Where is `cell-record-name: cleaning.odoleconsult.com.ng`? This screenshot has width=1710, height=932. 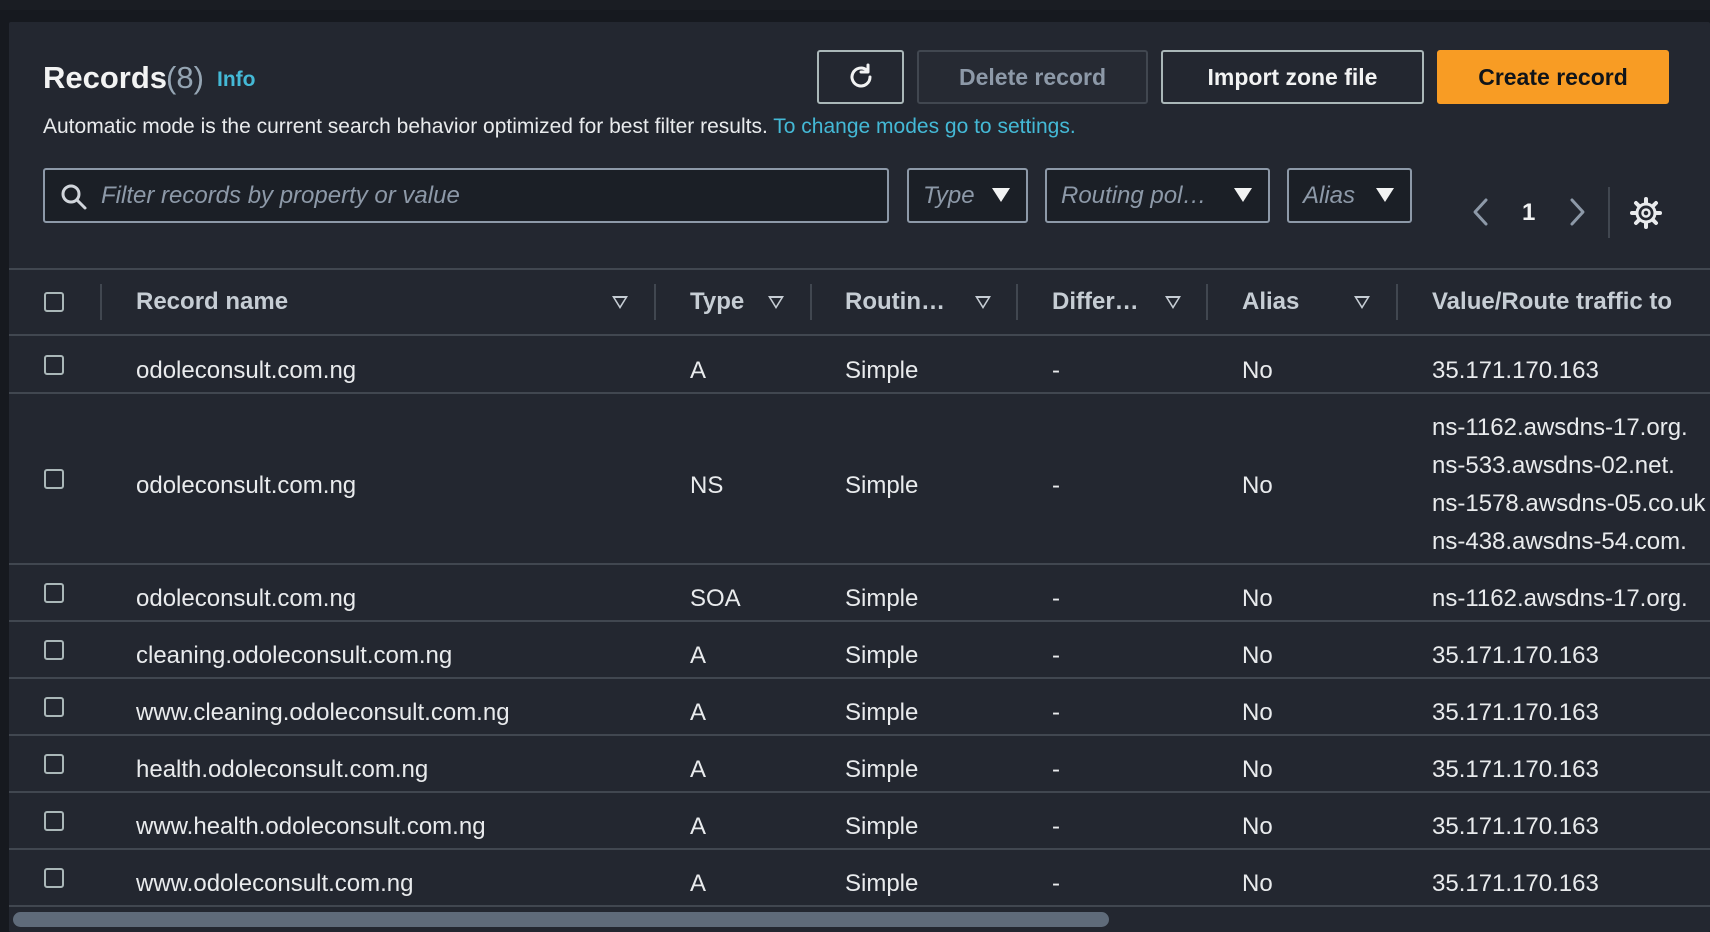
cell-record-name: cleaning.odoleconsult.com.ng is located at coordinates (294, 656).